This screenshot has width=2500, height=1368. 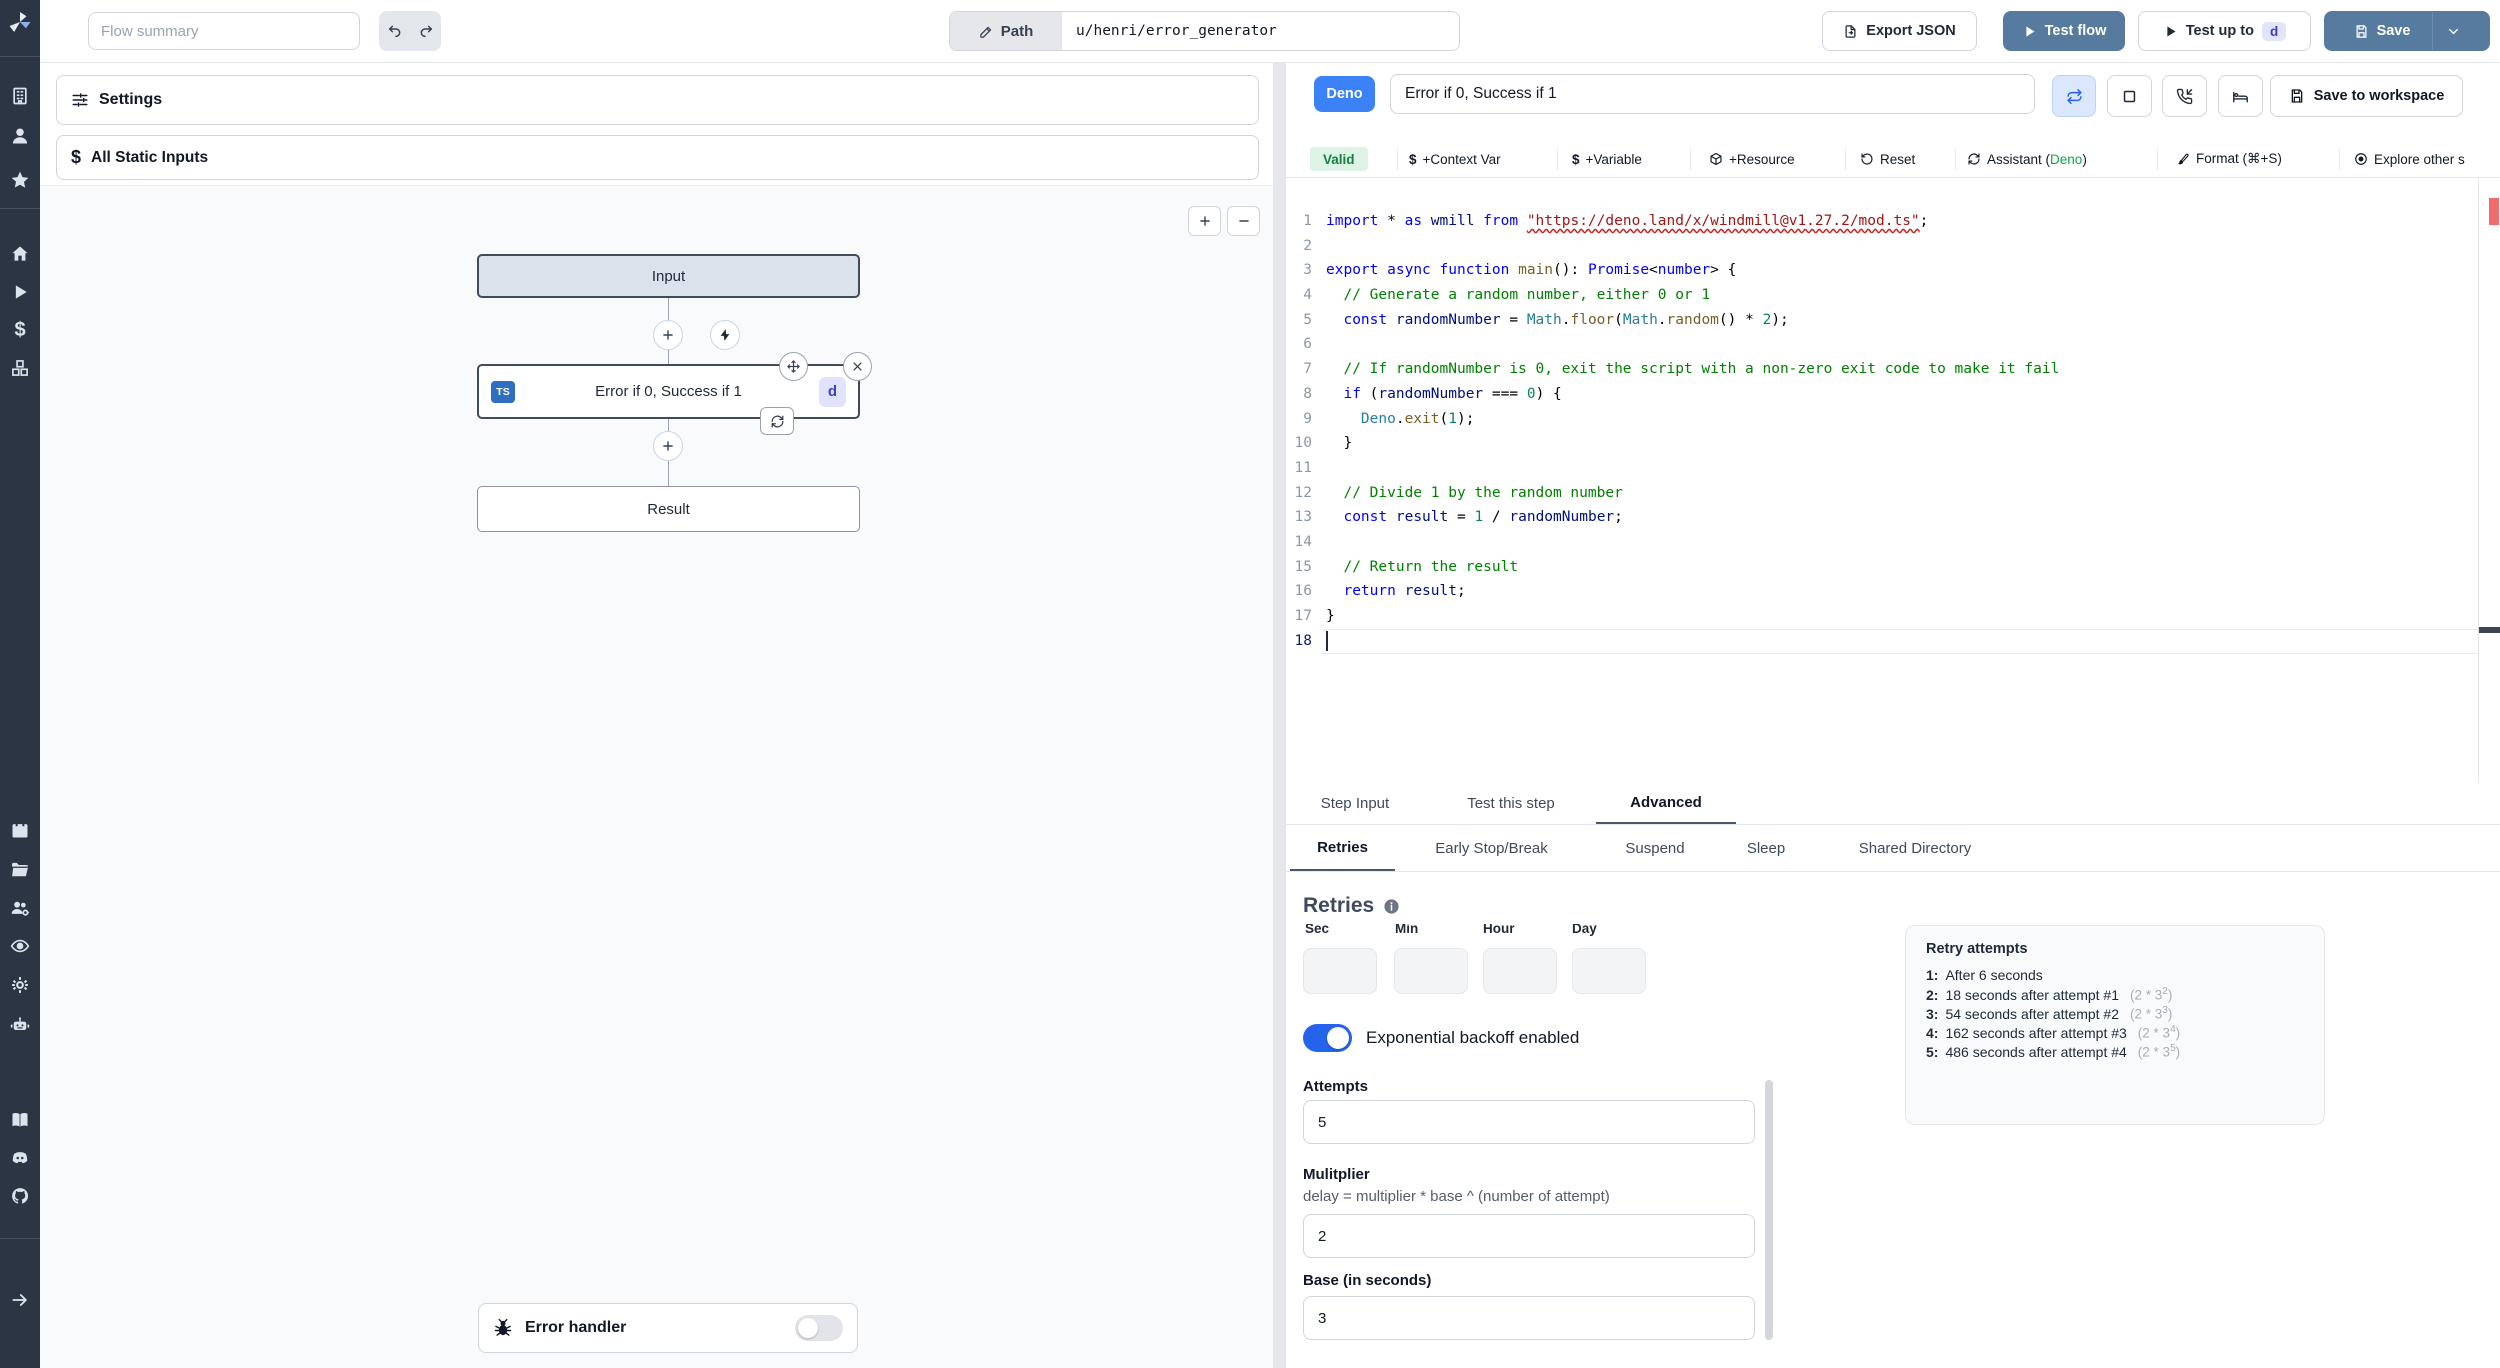 I want to click on tab-early-stop-break: Early Stop/Break, so click(x=1491, y=848).